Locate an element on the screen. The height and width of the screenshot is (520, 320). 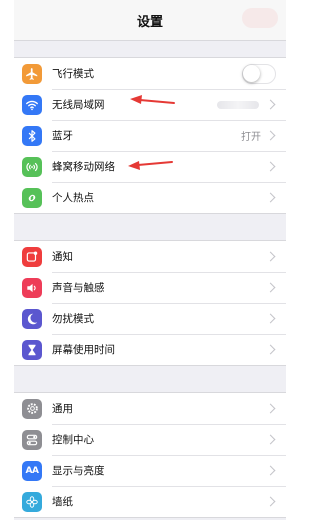
settings-row-label: 声音与触感 is located at coordinates (78, 288).